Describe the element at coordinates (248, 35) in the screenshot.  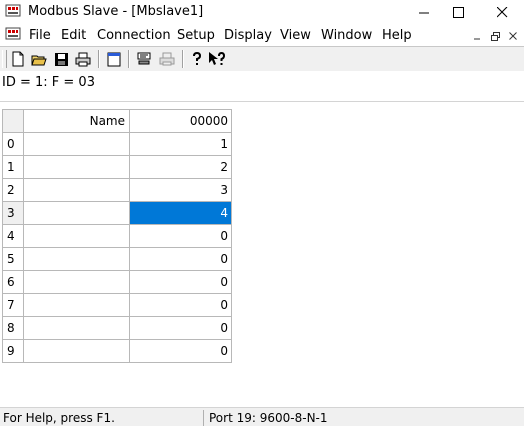
I see `menu-display: Display` at that location.